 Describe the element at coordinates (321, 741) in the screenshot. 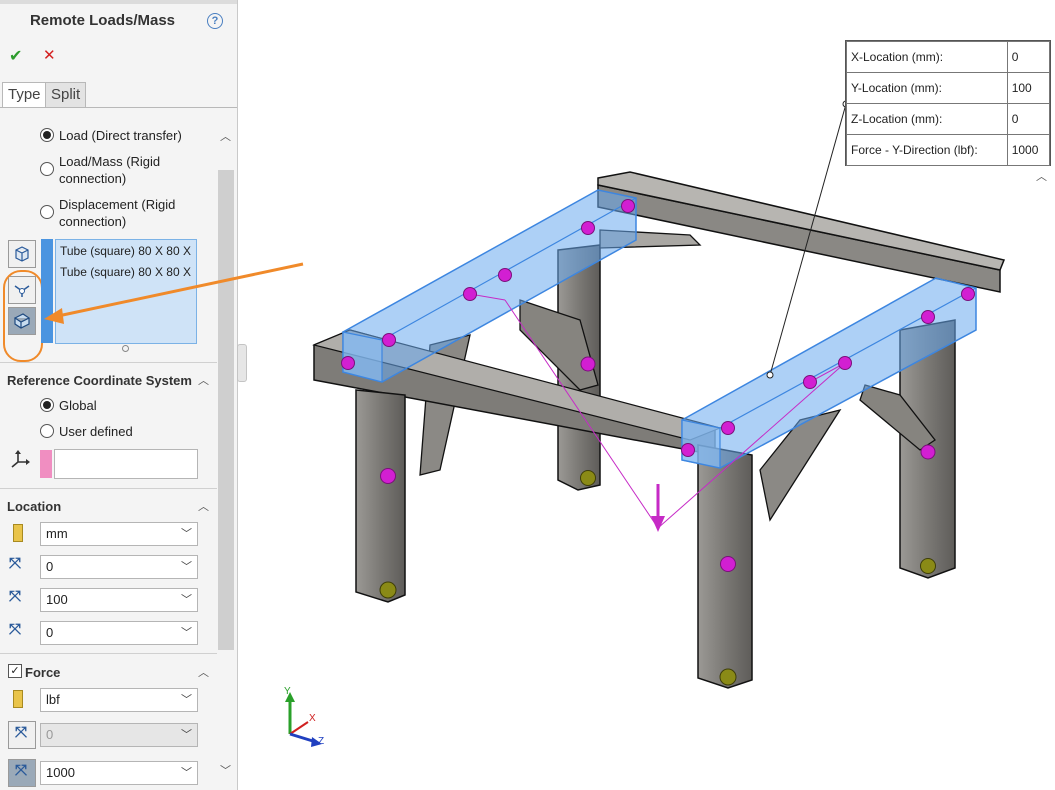

I see `triad-z-label: Z` at that location.